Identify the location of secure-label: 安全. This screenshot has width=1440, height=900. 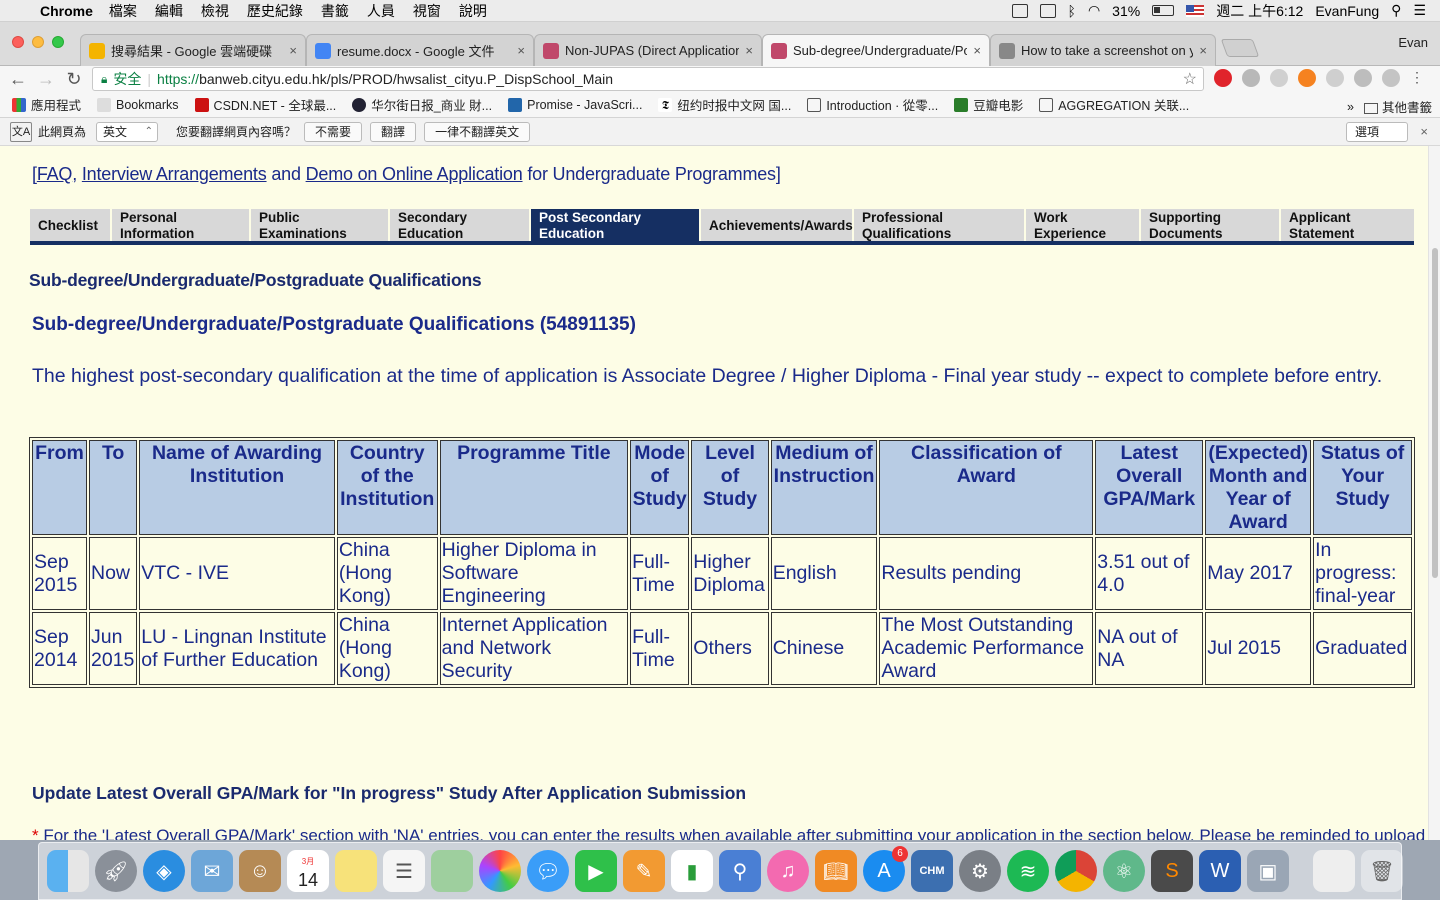
(127, 79).